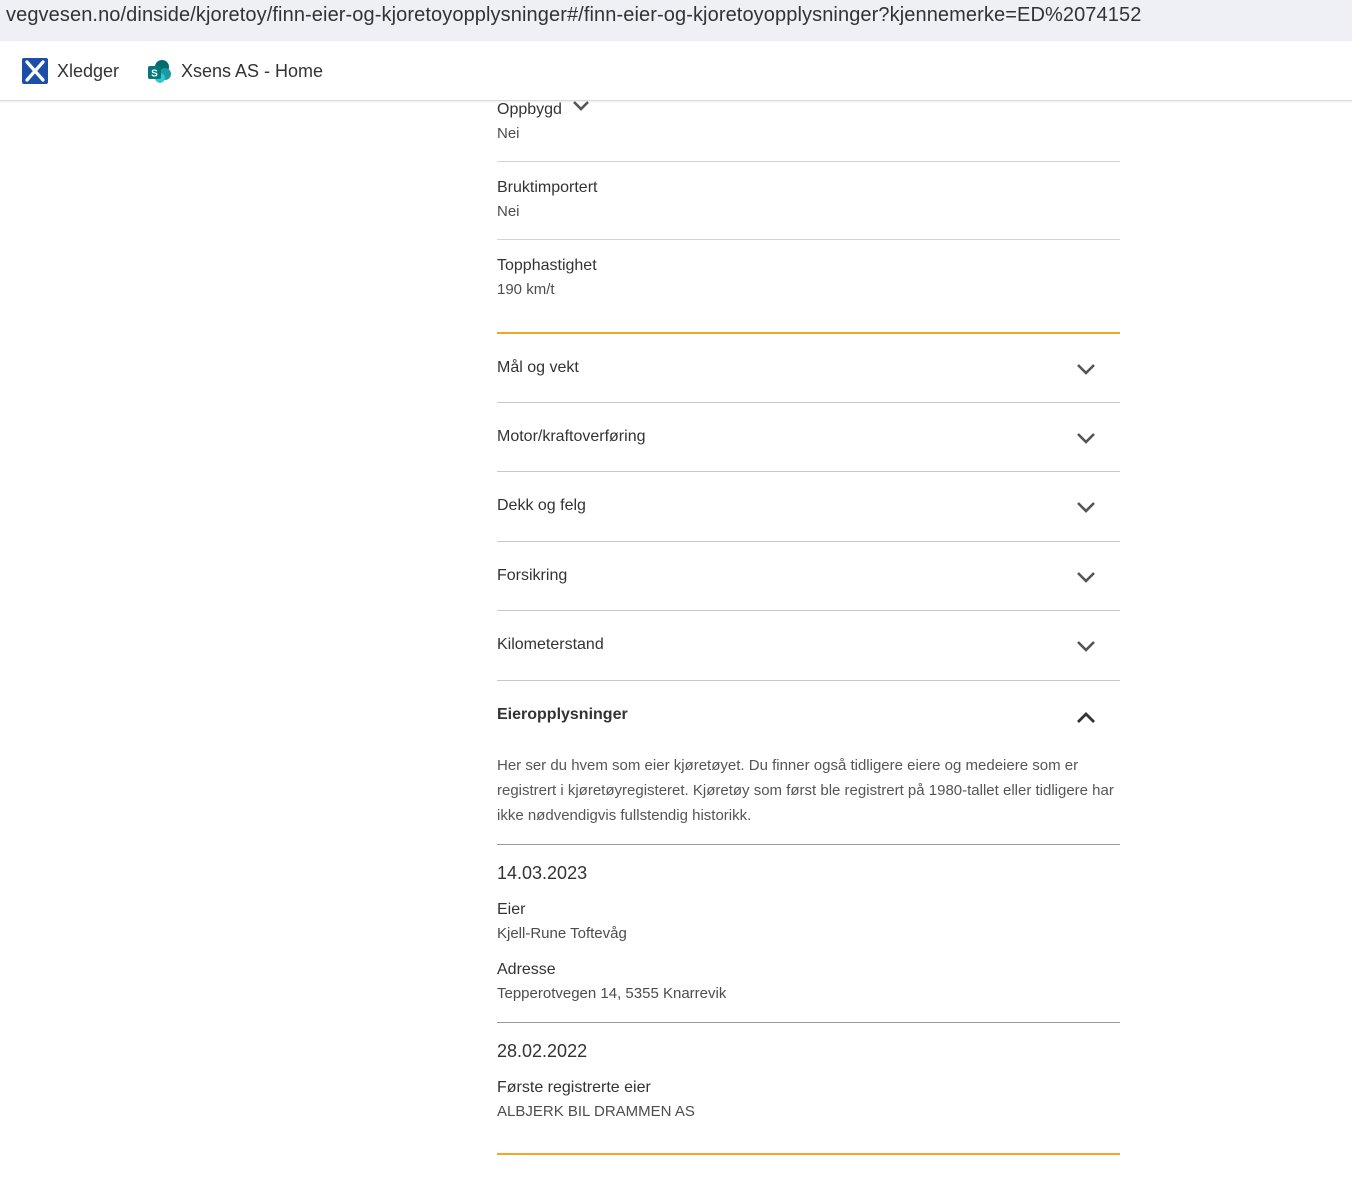 This screenshot has width=1352, height=1204. What do you see at coordinates (541, 506) in the screenshot?
I see `accordion-title: Dekk og felg` at bounding box center [541, 506].